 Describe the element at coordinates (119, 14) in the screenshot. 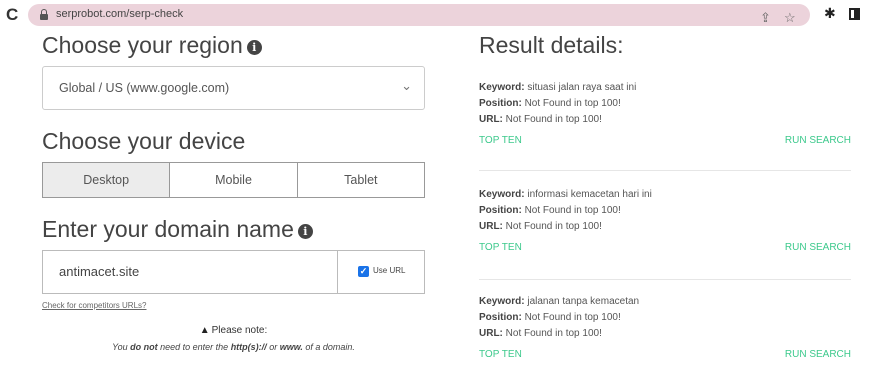

I see `address-url: serprobot.com/serp-check` at that location.